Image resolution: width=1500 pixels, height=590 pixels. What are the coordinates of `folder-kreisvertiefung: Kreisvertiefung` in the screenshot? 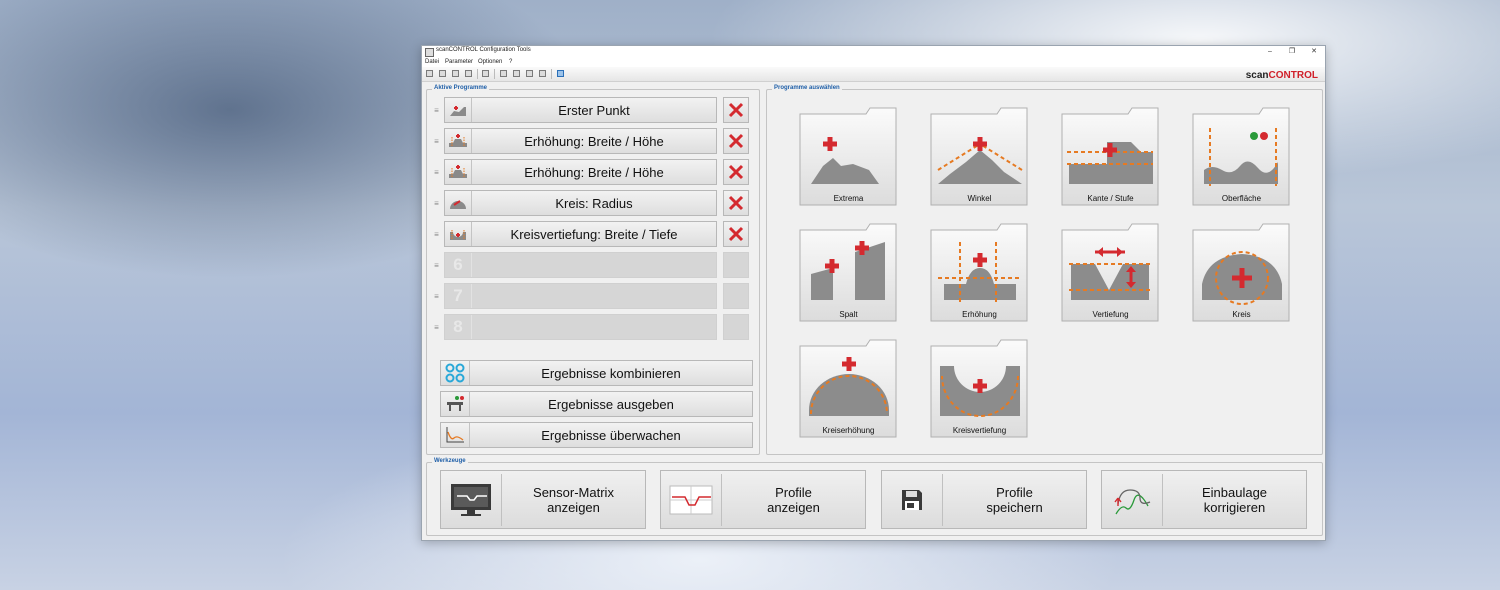 It's located at (979, 388).